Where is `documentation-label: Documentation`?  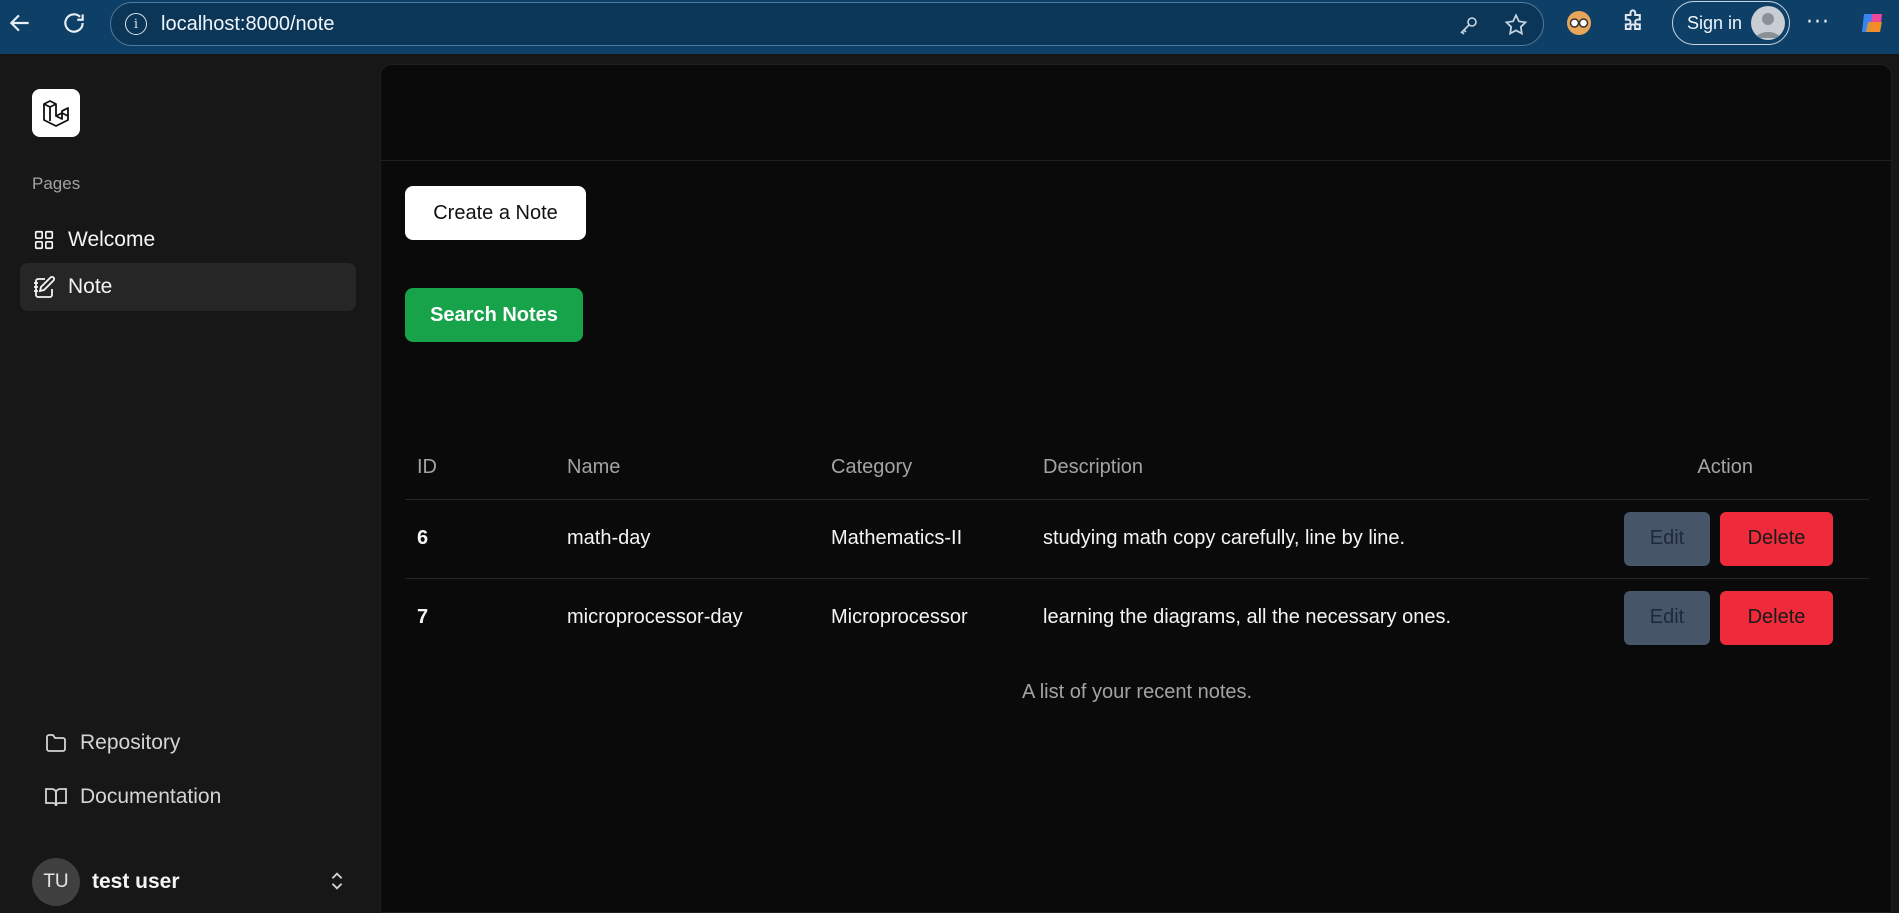 documentation-label: Documentation is located at coordinates (151, 796).